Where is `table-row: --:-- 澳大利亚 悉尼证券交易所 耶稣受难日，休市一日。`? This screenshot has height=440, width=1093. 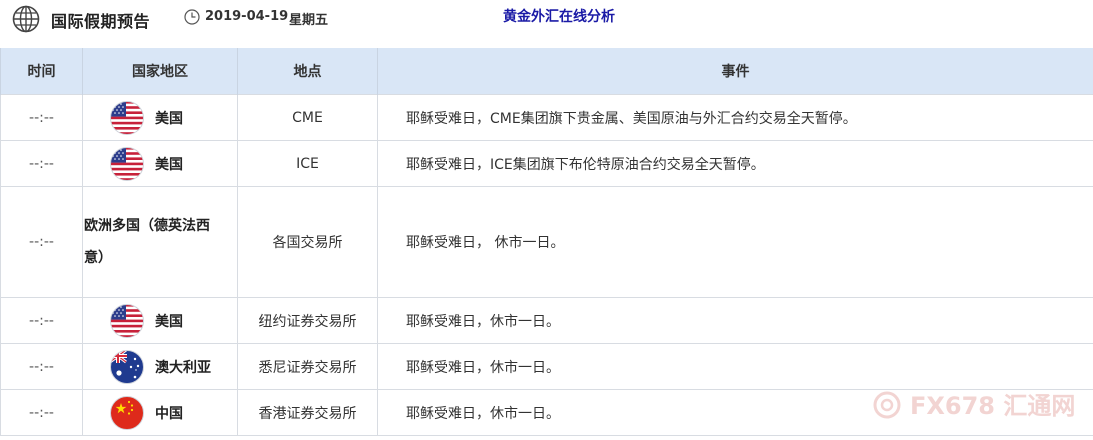 table-row: --:-- 澳大利亚 悉尼证券交易所 耶稣受难日，休市一日。 is located at coordinates (546, 366).